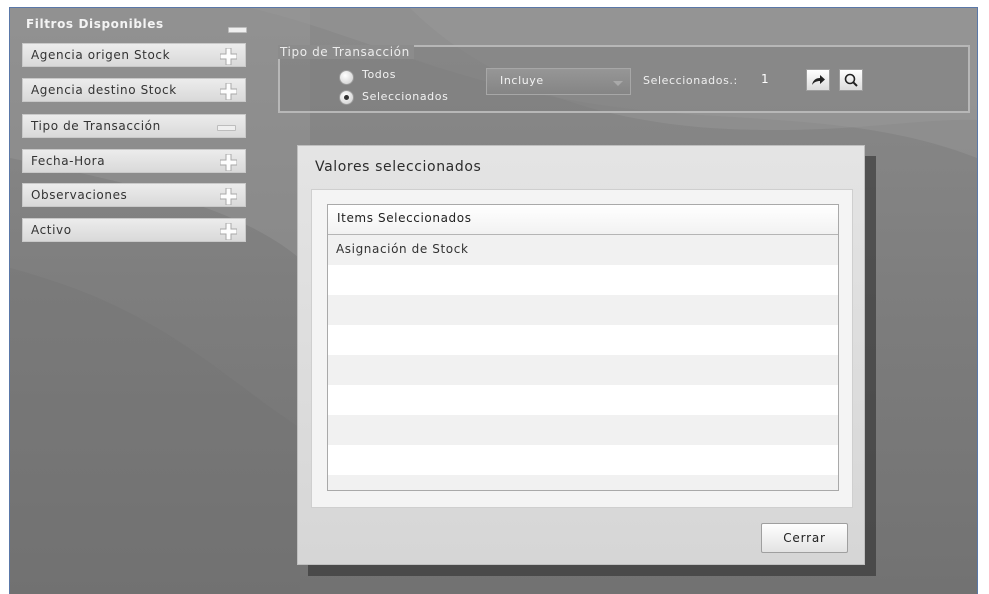  What do you see at coordinates (51, 230) in the screenshot?
I see `sidebar-item-label: Activo` at bounding box center [51, 230].